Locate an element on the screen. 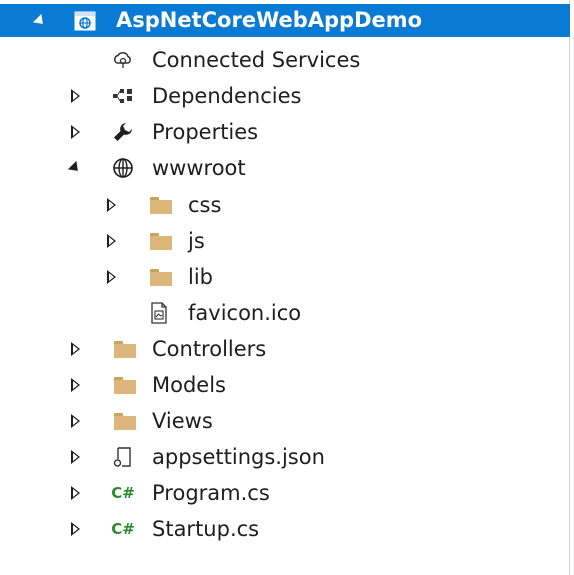 The height and width of the screenshot is (575, 574). tree-item-project: AspNetCoreWebAppDemo is located at coordinates (285, 20).